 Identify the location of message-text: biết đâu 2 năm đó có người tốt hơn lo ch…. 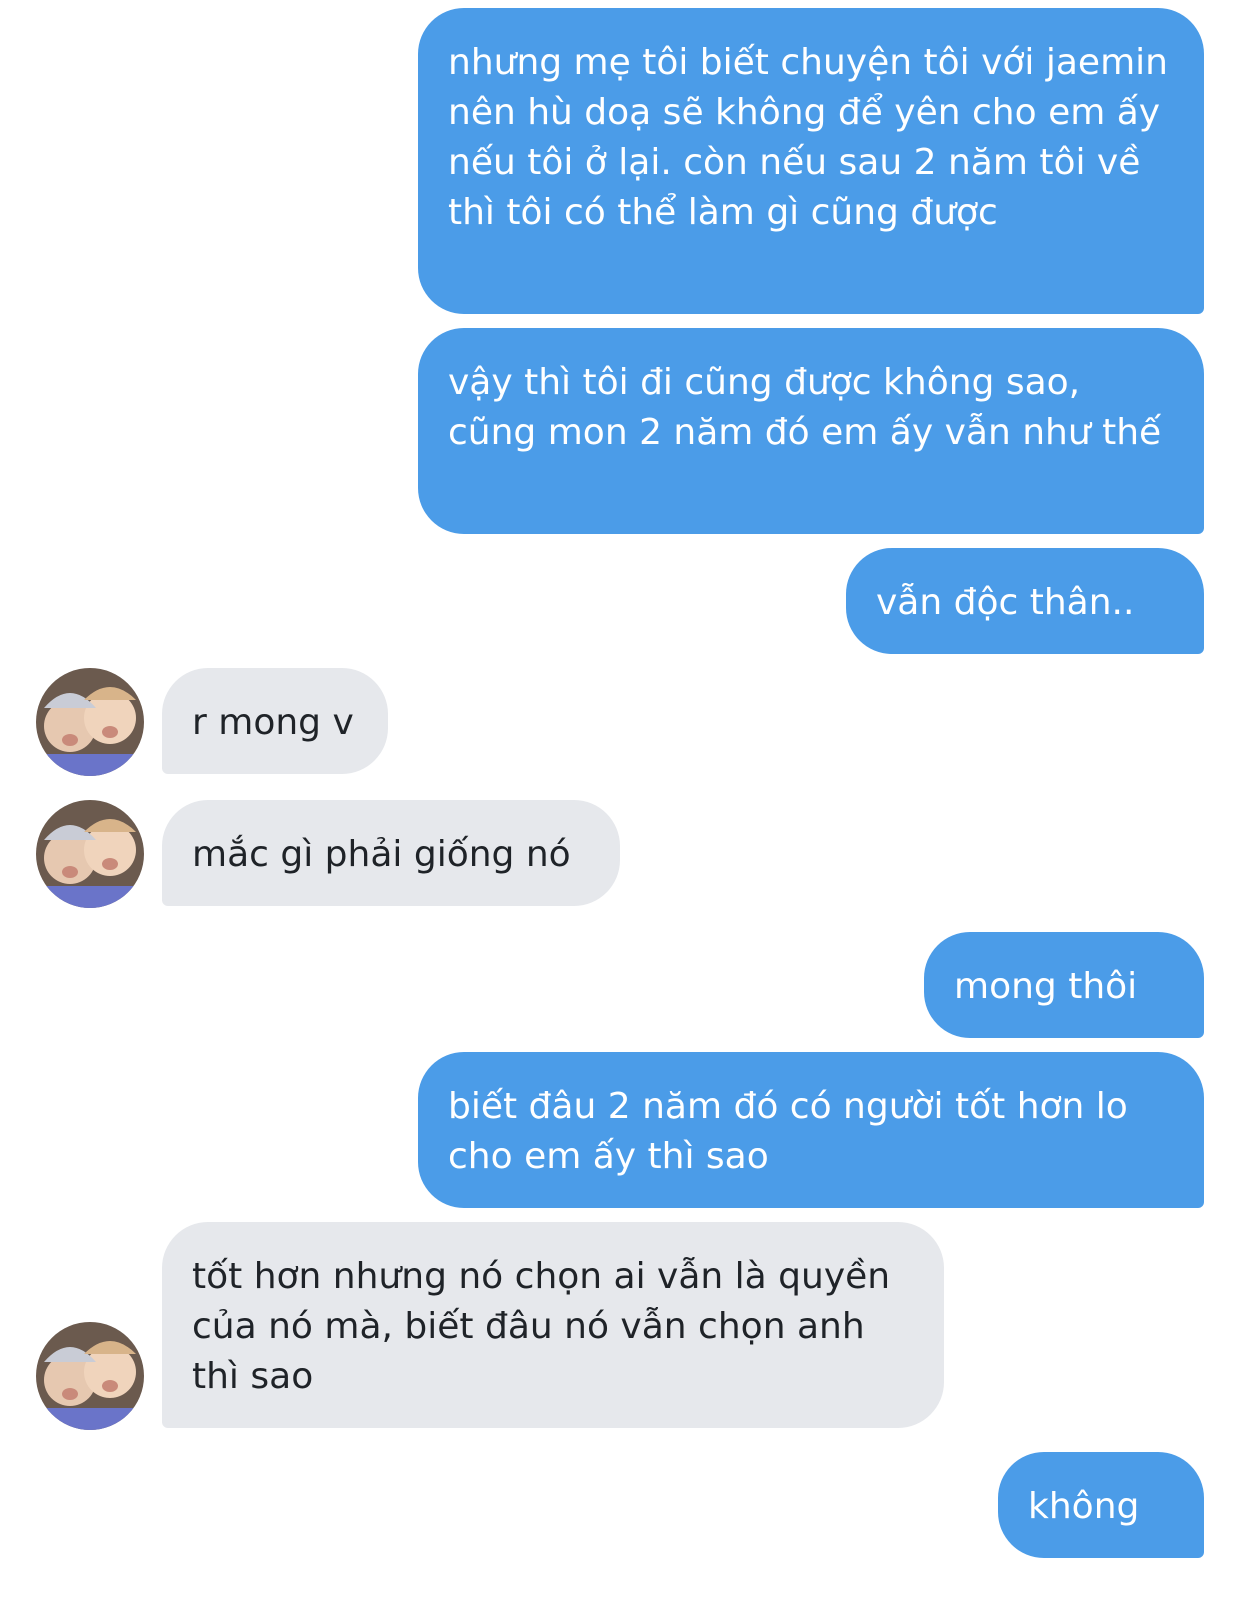
(788, 1131).